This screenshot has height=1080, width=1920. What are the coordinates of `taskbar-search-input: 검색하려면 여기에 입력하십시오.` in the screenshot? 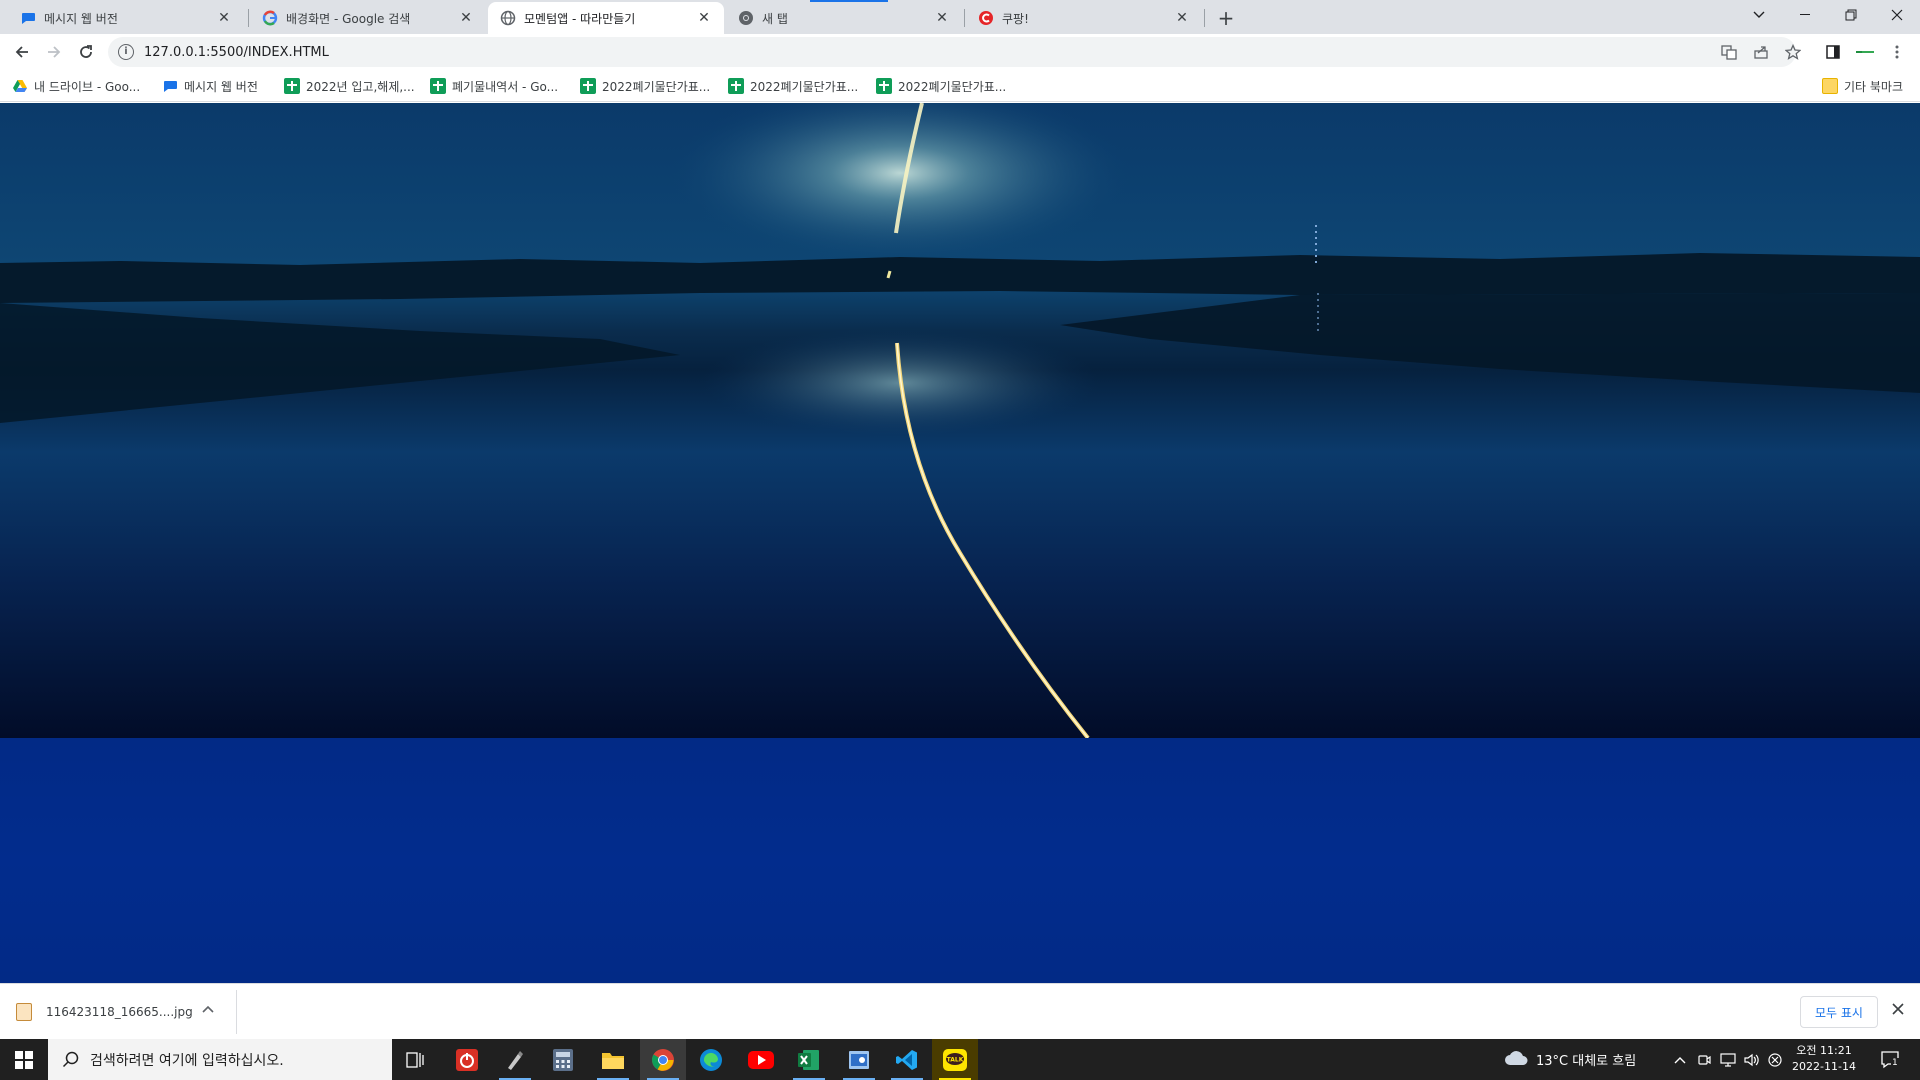 It's located at (220, 1059).